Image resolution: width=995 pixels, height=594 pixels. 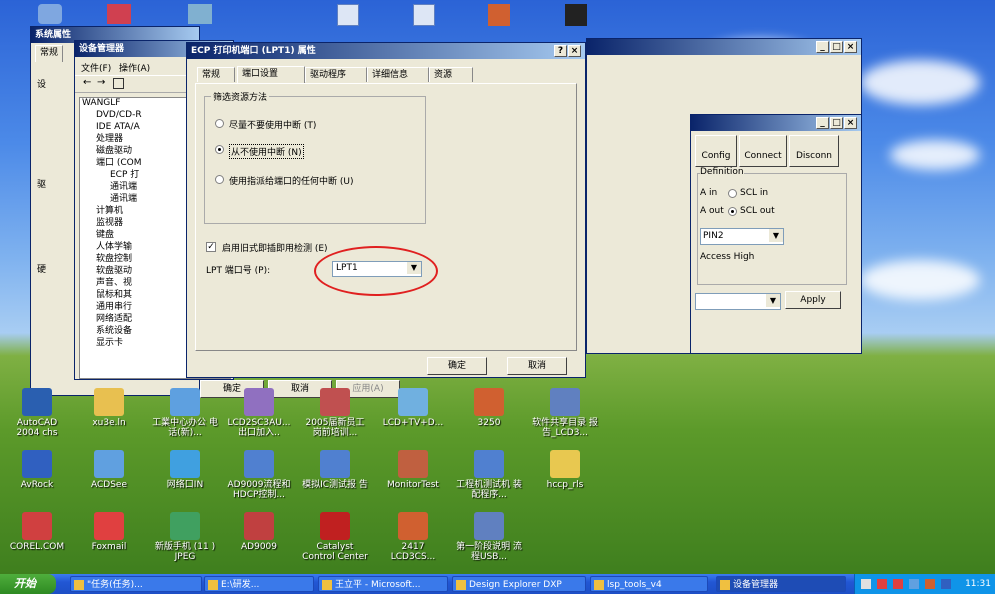 What do you see at coordinates (386, 51) in the screenshot?
I see `ecp-dialog-titlebar: ECP 打印机端口 (LPT1) 属性` at bounding box center [386, 51].